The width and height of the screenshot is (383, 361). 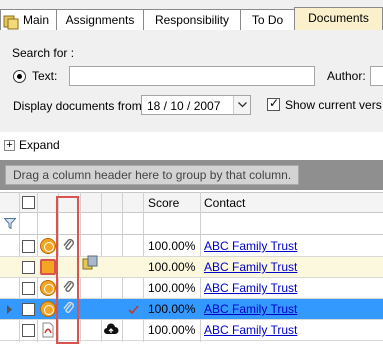 I want to click on author-input, so click(x=376, y=76).